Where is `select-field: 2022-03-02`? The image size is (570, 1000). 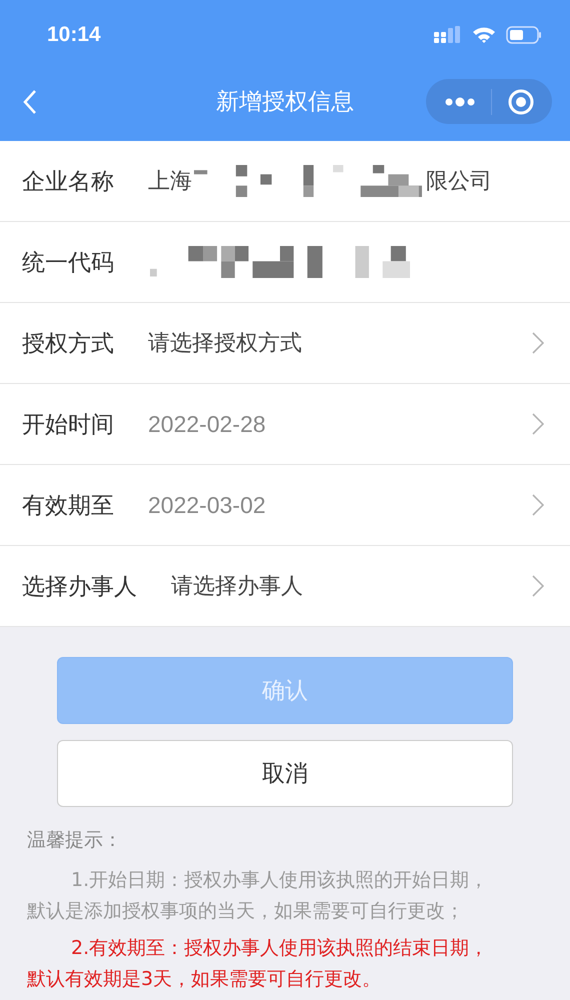 select-field: 2022-03-02 is located at coordinates (207, 505).